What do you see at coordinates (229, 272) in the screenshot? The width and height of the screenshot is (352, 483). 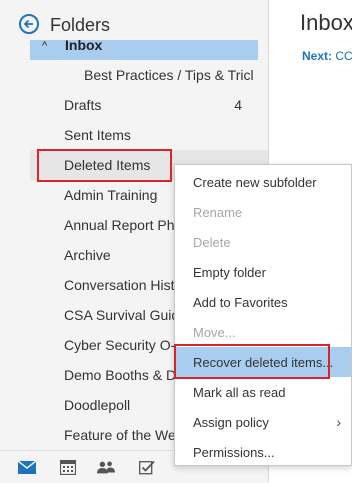 I see `menu-item-label: Empty folder` at bounding box center [229, 272].